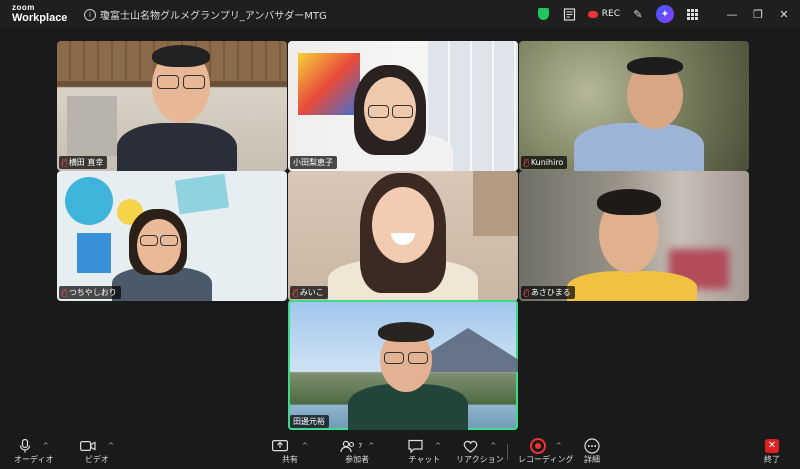  What do you see at coordinates (40, 18) in the screenshot?
I see `brand-bottom: Workplace` at bounding box center [40, 18].